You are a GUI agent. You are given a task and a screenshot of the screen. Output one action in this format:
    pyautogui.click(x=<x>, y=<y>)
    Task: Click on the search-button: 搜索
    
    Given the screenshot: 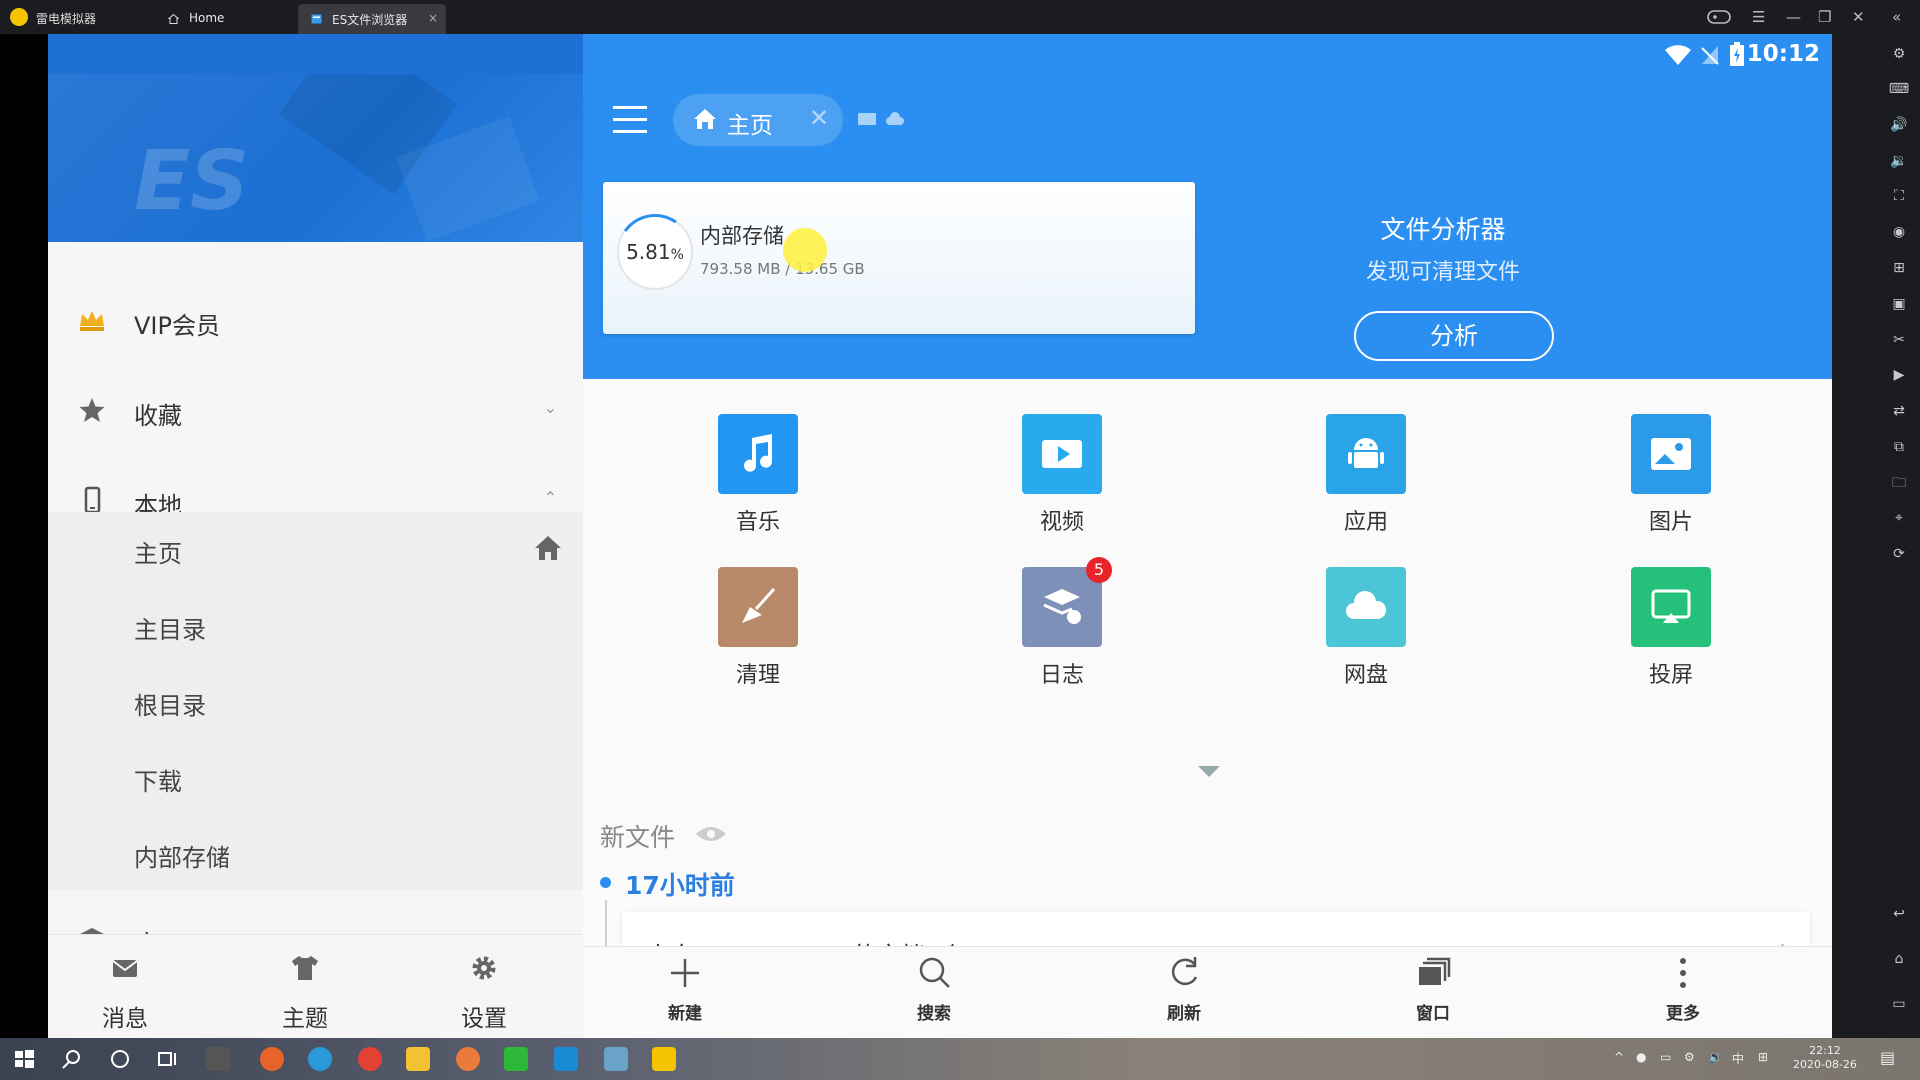 What is the action you would take?
    pyautogui.click(x=934, y=988)
    